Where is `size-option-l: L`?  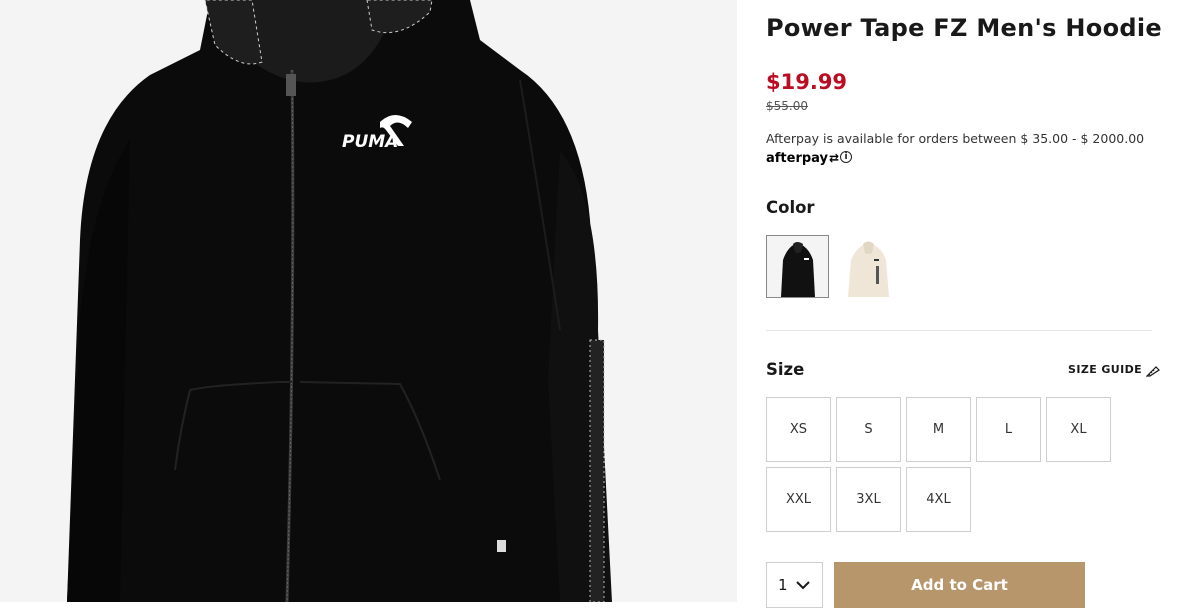 size-option-l: L is located at coordinates (1008, 429).